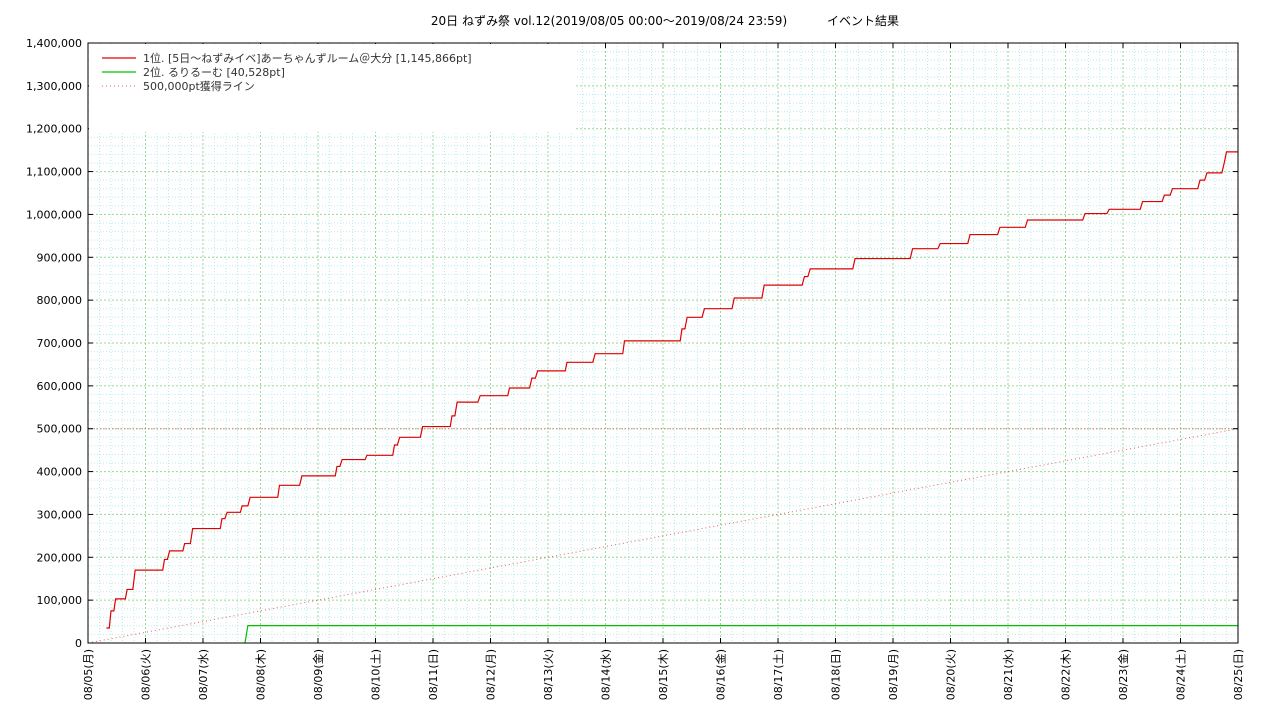  Describe the element at coordinates (60, 472) in the screenshot. I see `y-tick-label: 400,000` at that location.